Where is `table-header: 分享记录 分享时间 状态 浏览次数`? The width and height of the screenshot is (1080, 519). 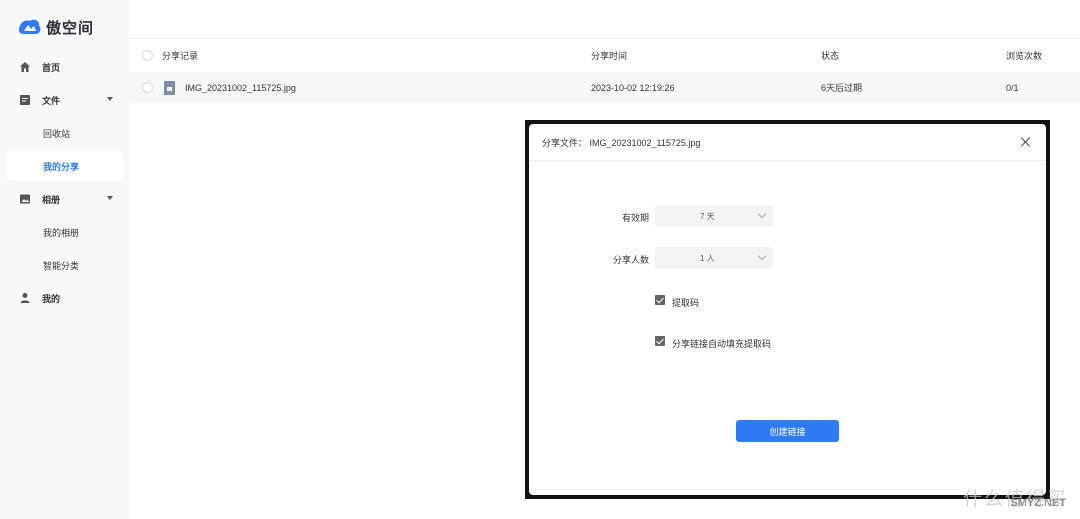 table-header: 分享记录 分享时间 状态 浏览次数 is located at coordinates (604, 55).